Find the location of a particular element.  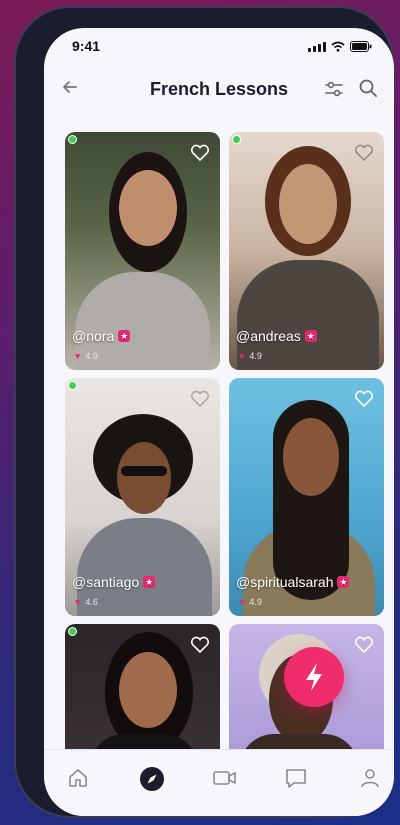

bottom-nav is located at coordinates (219, 782).